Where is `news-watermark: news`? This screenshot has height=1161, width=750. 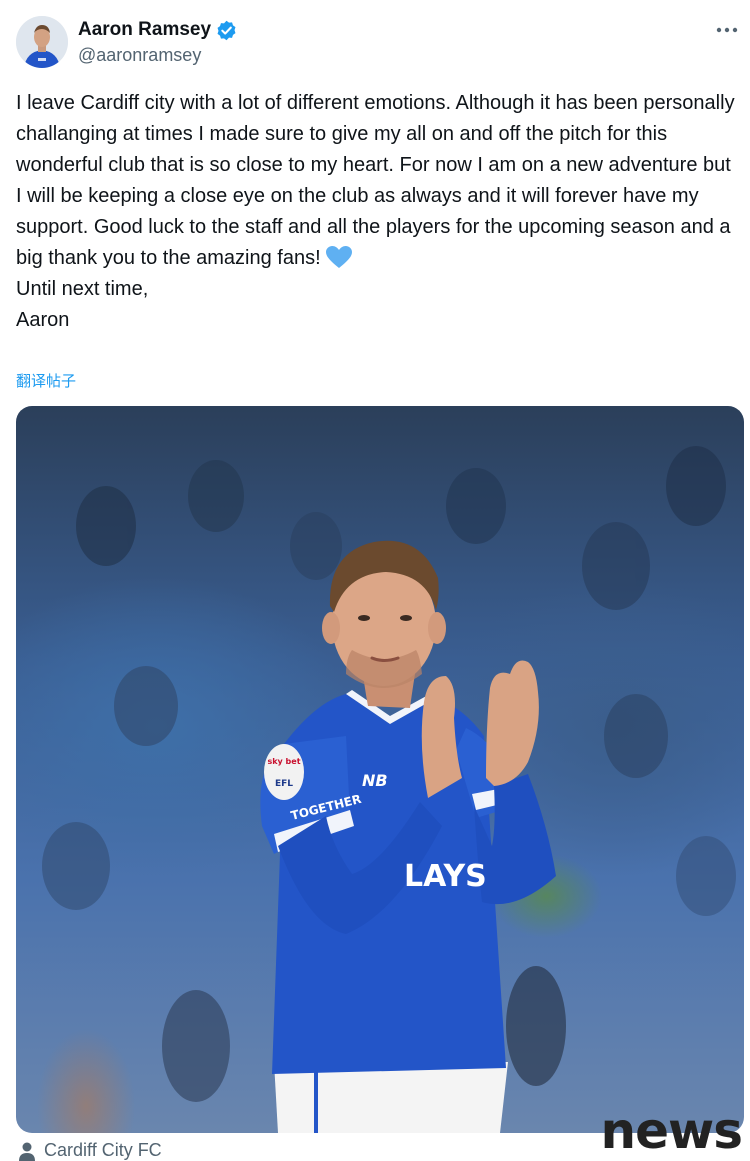
news-watermark: news is located at coordinates (671, 1131).